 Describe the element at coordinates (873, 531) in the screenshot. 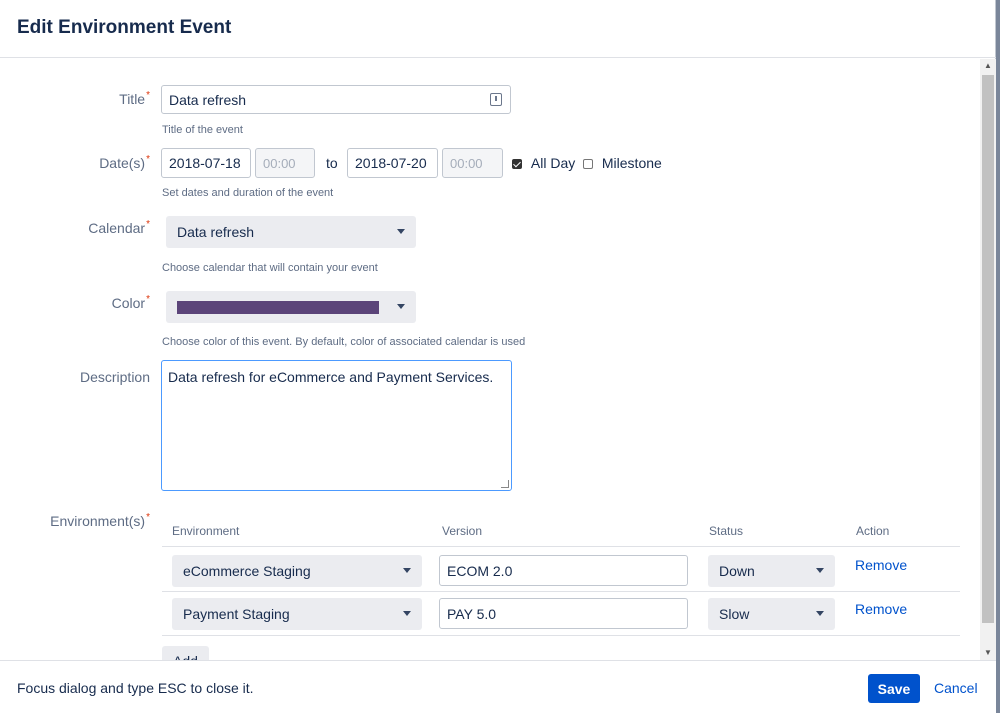

I see `column-header-action: Action` at that location.